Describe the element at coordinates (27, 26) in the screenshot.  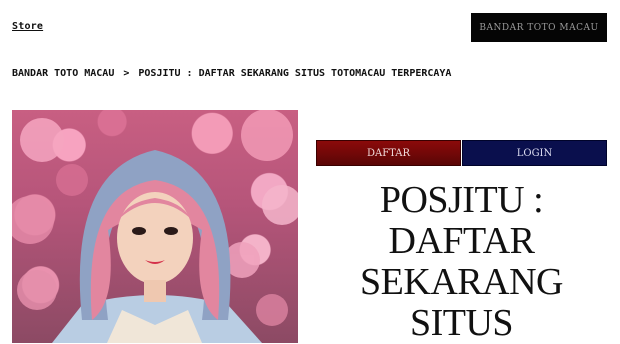
I see `store-link: Store` at that location.